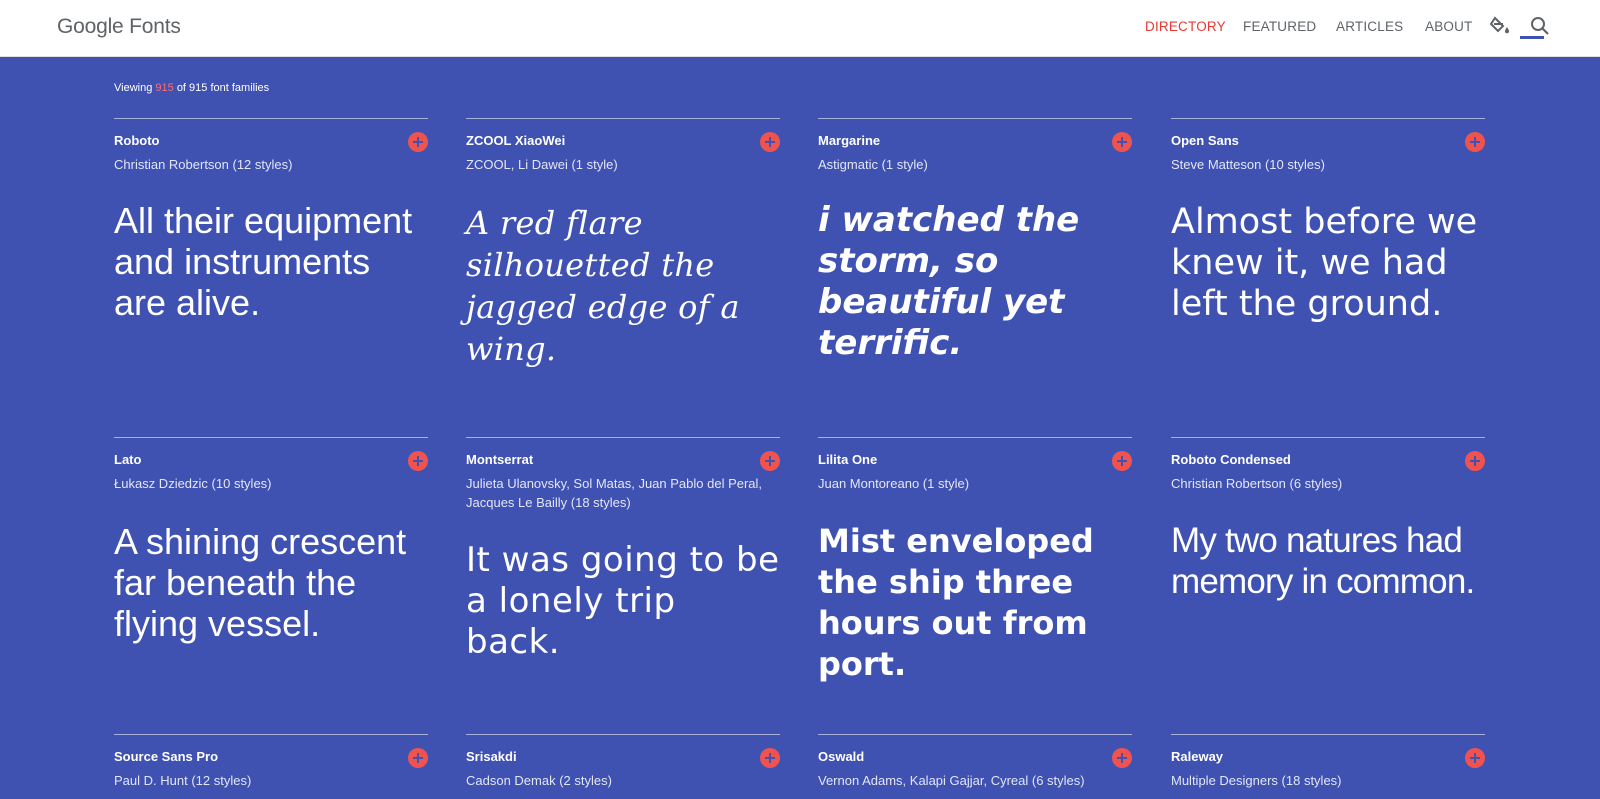 This screenshot has width=1600, height=799. I want to click on font-name: Source Sans Pro, so click(166, 756).